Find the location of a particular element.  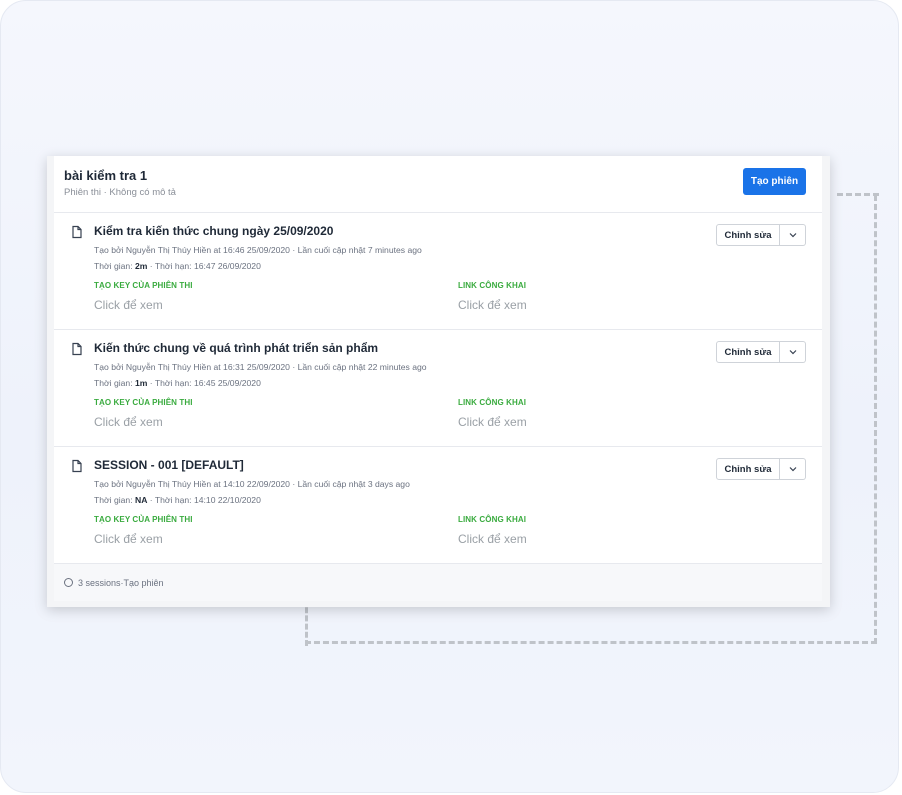

session-title: Kiểm tra kiến thức chung ngày 25/09/2020 is located at coordinates (213, 231).